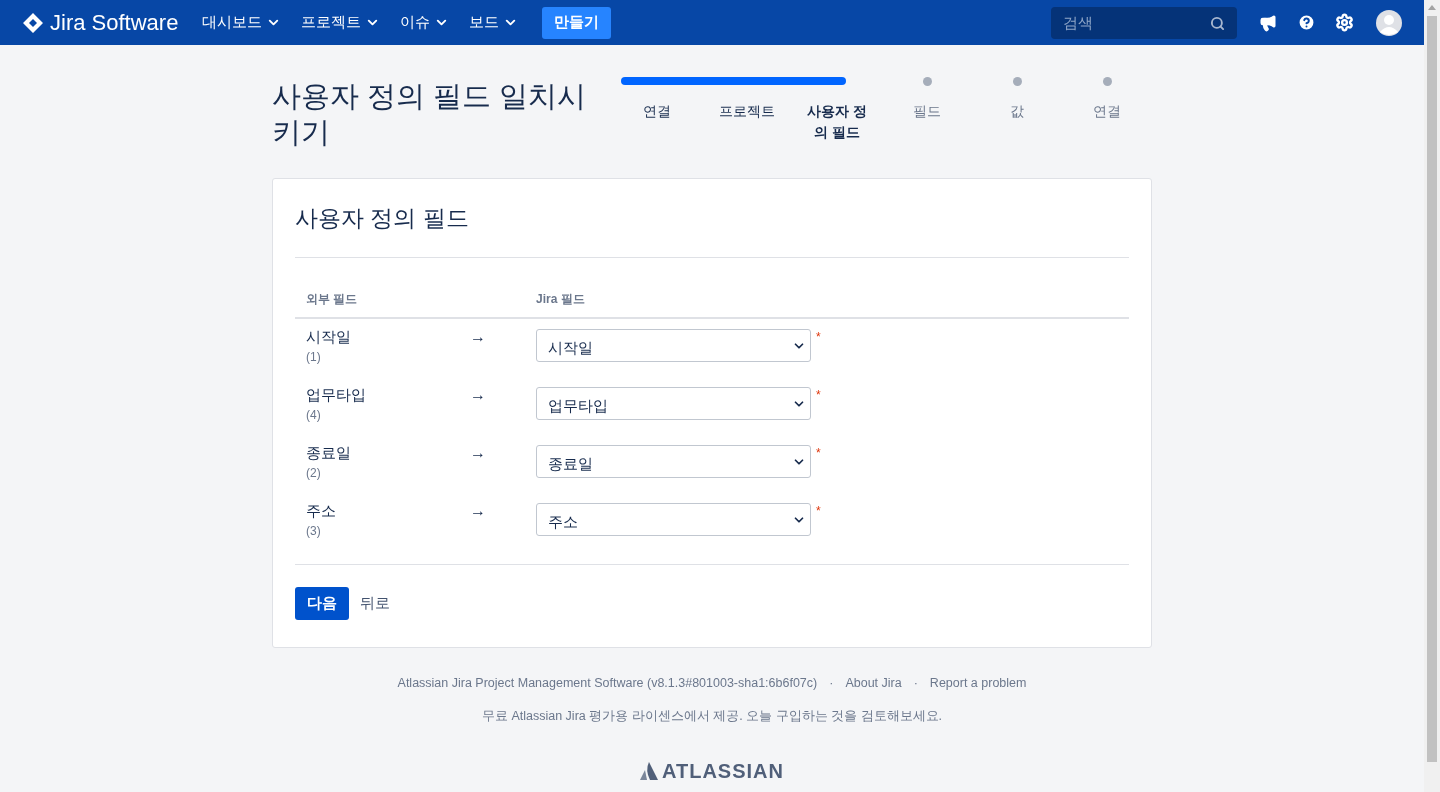 The width and height of the screenshot is (1440, 792). I want to click on step-label: 필드, so click(927, 111).